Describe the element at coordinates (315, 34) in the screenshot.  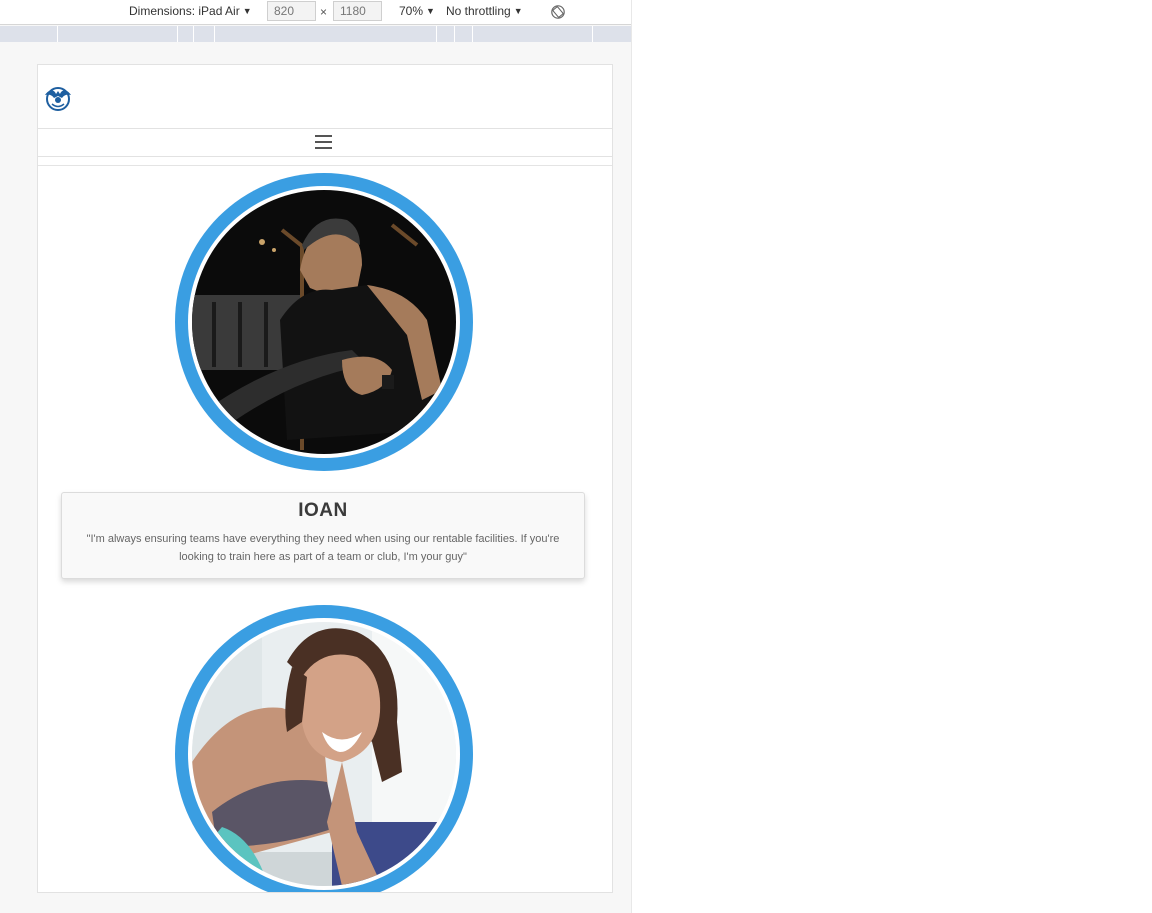
I see `media-query-bar` at that location.